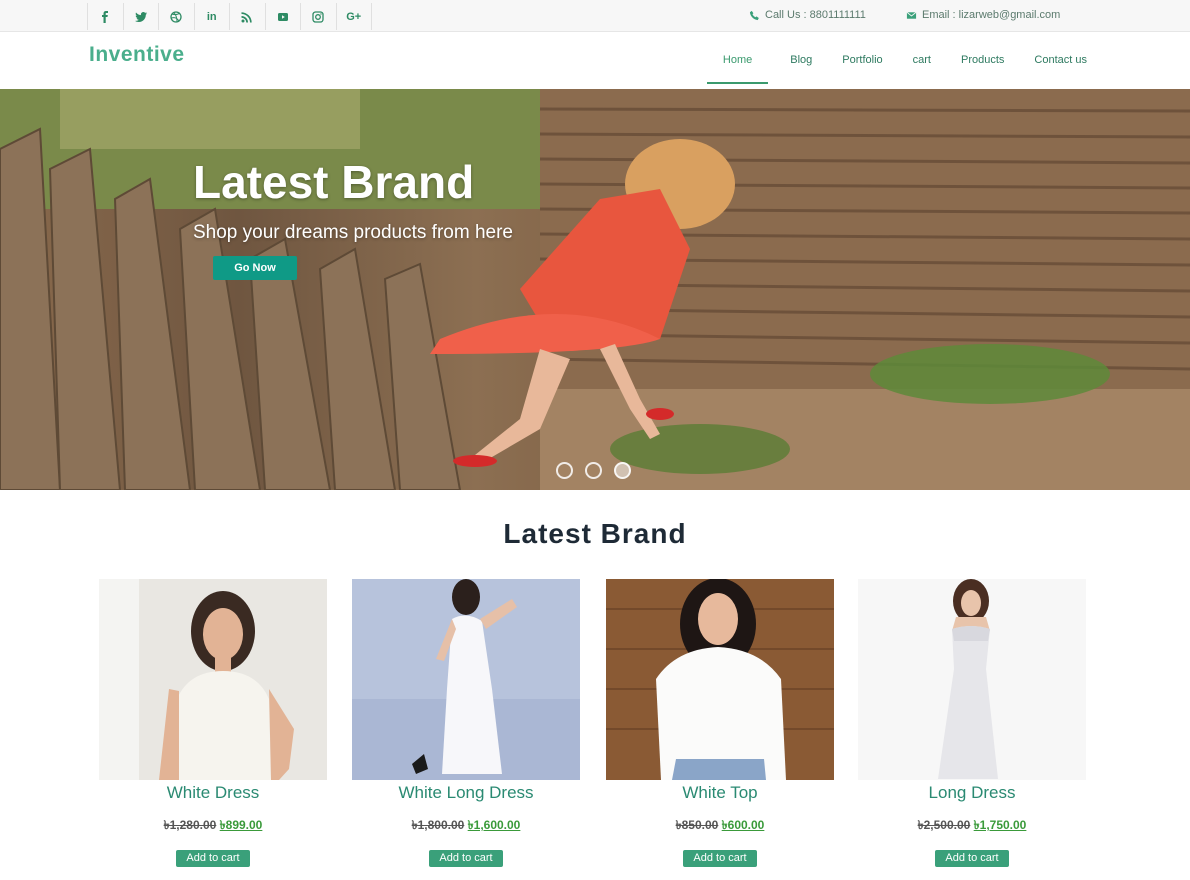  What do you see at coordinates (922, 66) in the screenshot?
I see `nav-cart: cart` at bounding box center [922, 66].